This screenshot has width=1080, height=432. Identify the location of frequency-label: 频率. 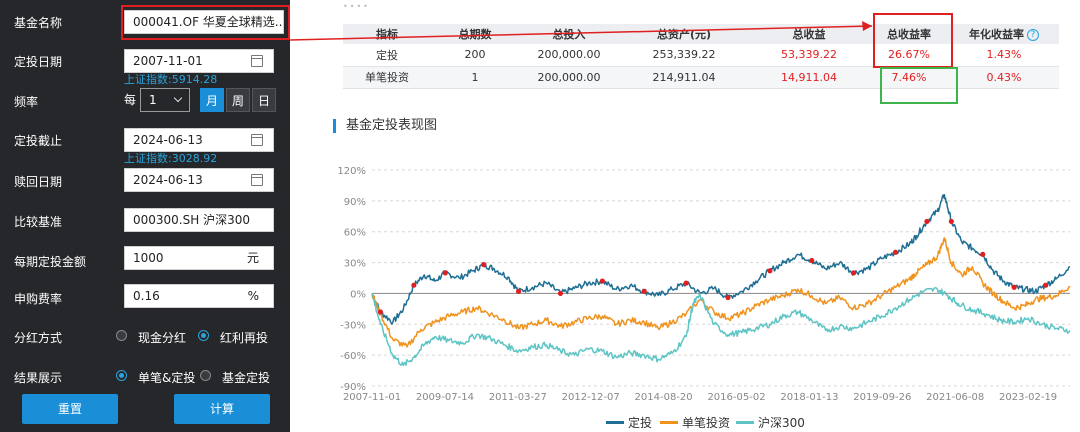
(26, 102).